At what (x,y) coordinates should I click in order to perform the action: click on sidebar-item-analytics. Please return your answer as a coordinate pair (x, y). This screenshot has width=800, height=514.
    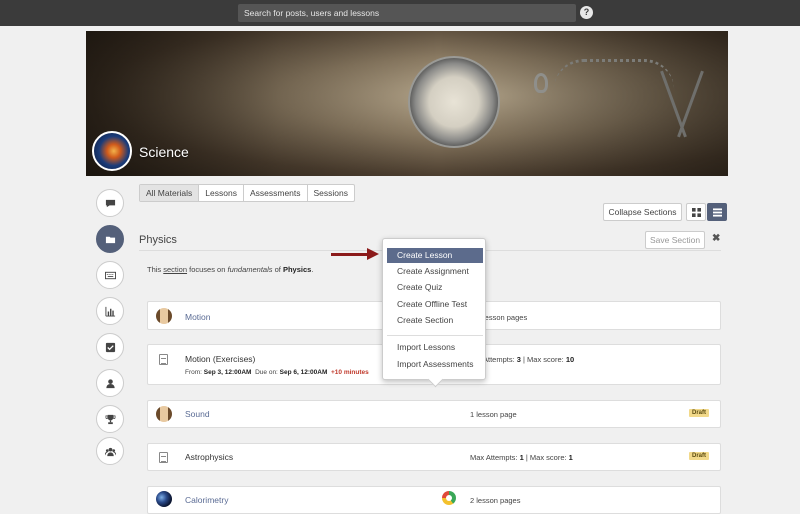
    Looking at the image, I should click on (110, 311).